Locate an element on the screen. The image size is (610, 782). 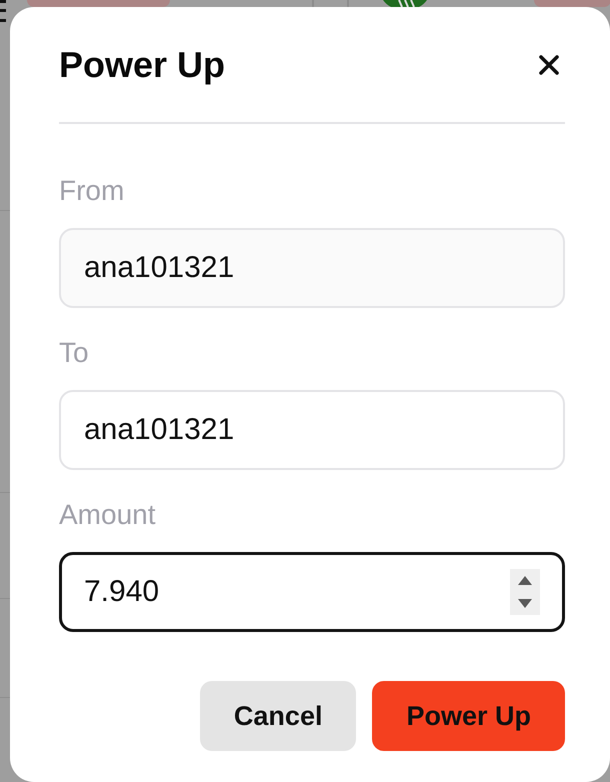
field-label: Amount is located at coordinates (107, 515).